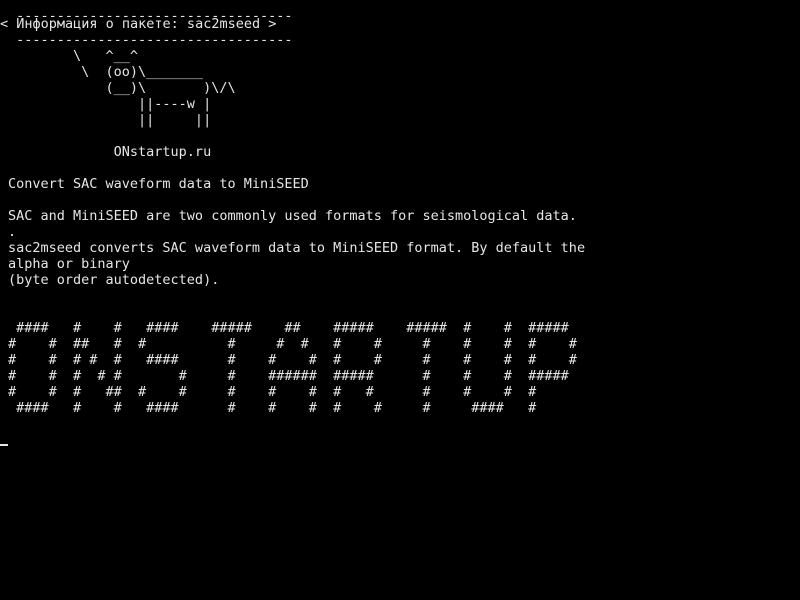  What do you see at coordinates (158, 184) in the screenshot?
I see `package-summary: Convert SAC waveform data to MiniSEED` at bounding box center [158, 184].